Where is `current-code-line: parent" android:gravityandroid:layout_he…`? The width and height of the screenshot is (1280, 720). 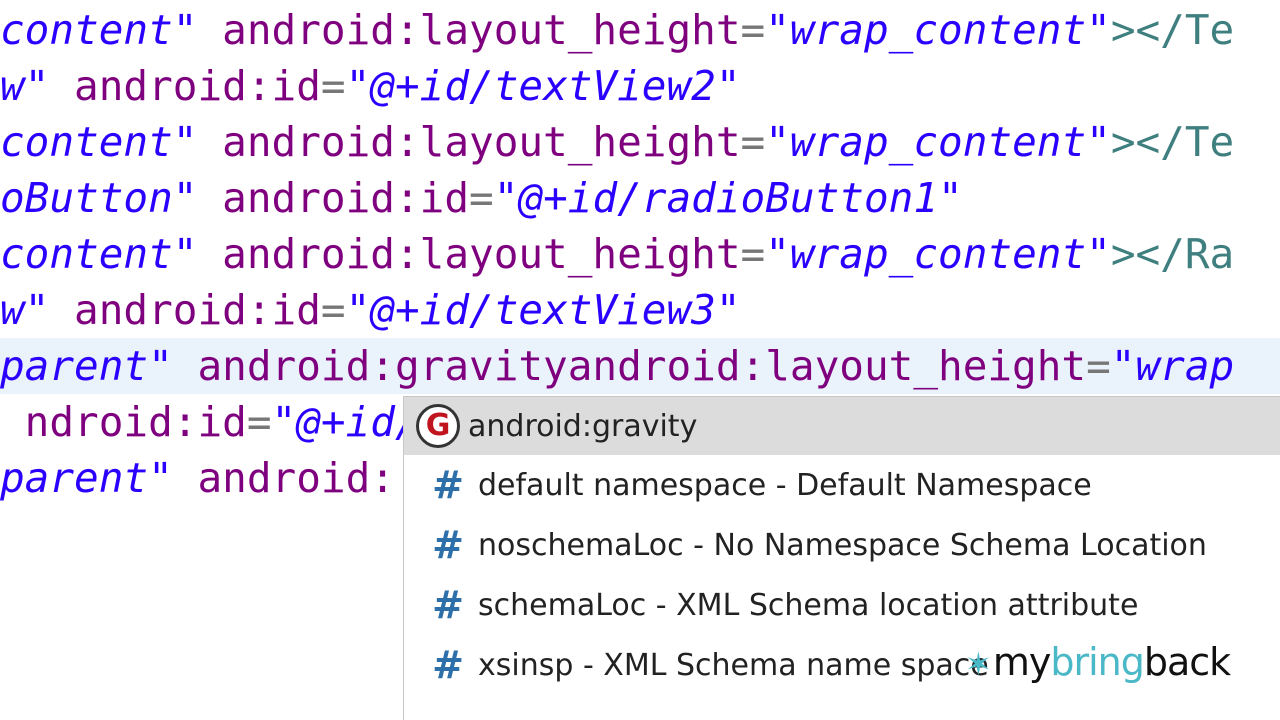
current-code-line: parent" android:gravityandroid:layout_he… is located at coordinates (640, 366).